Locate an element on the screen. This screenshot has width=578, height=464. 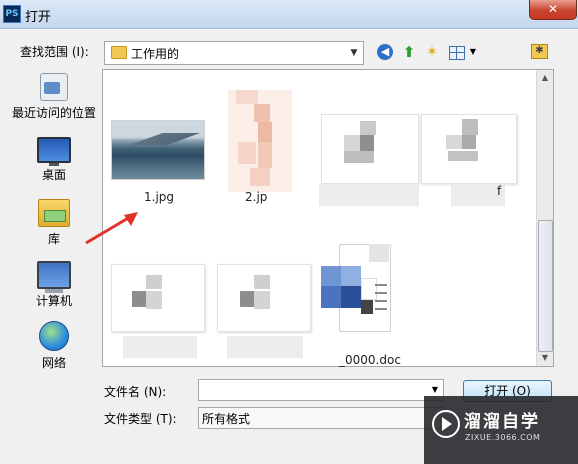
scroll-up-arrow-icon: ▲ is located at coordinates (545, 78).